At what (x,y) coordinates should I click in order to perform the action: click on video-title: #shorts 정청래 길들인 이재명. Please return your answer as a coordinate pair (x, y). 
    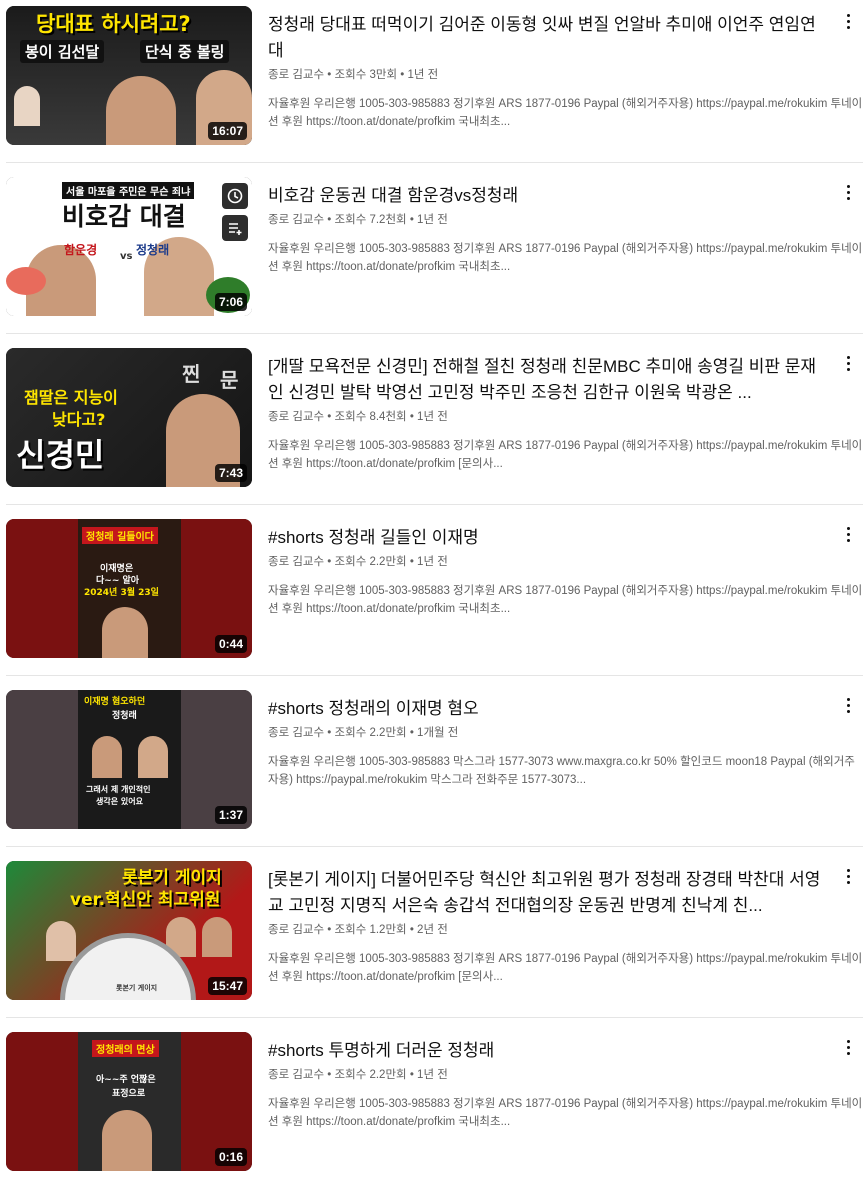
    Looking at the image, I should click on (545, 538).